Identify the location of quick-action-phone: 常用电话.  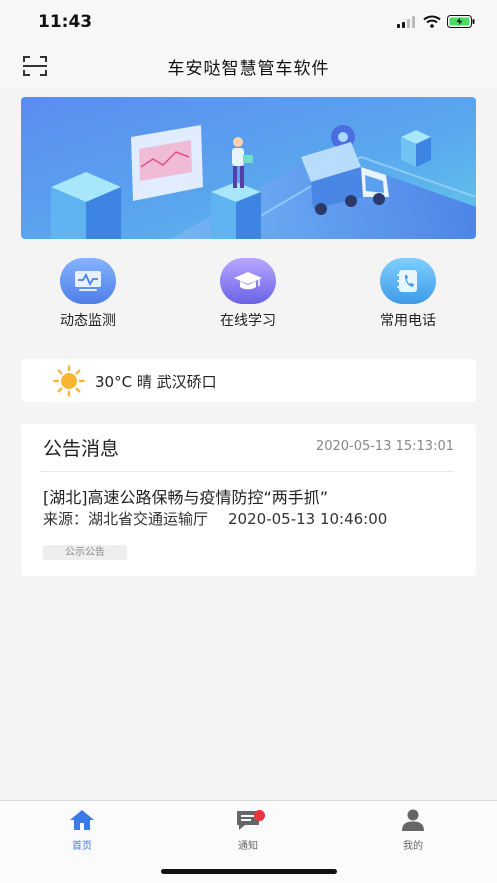
(408, 296).